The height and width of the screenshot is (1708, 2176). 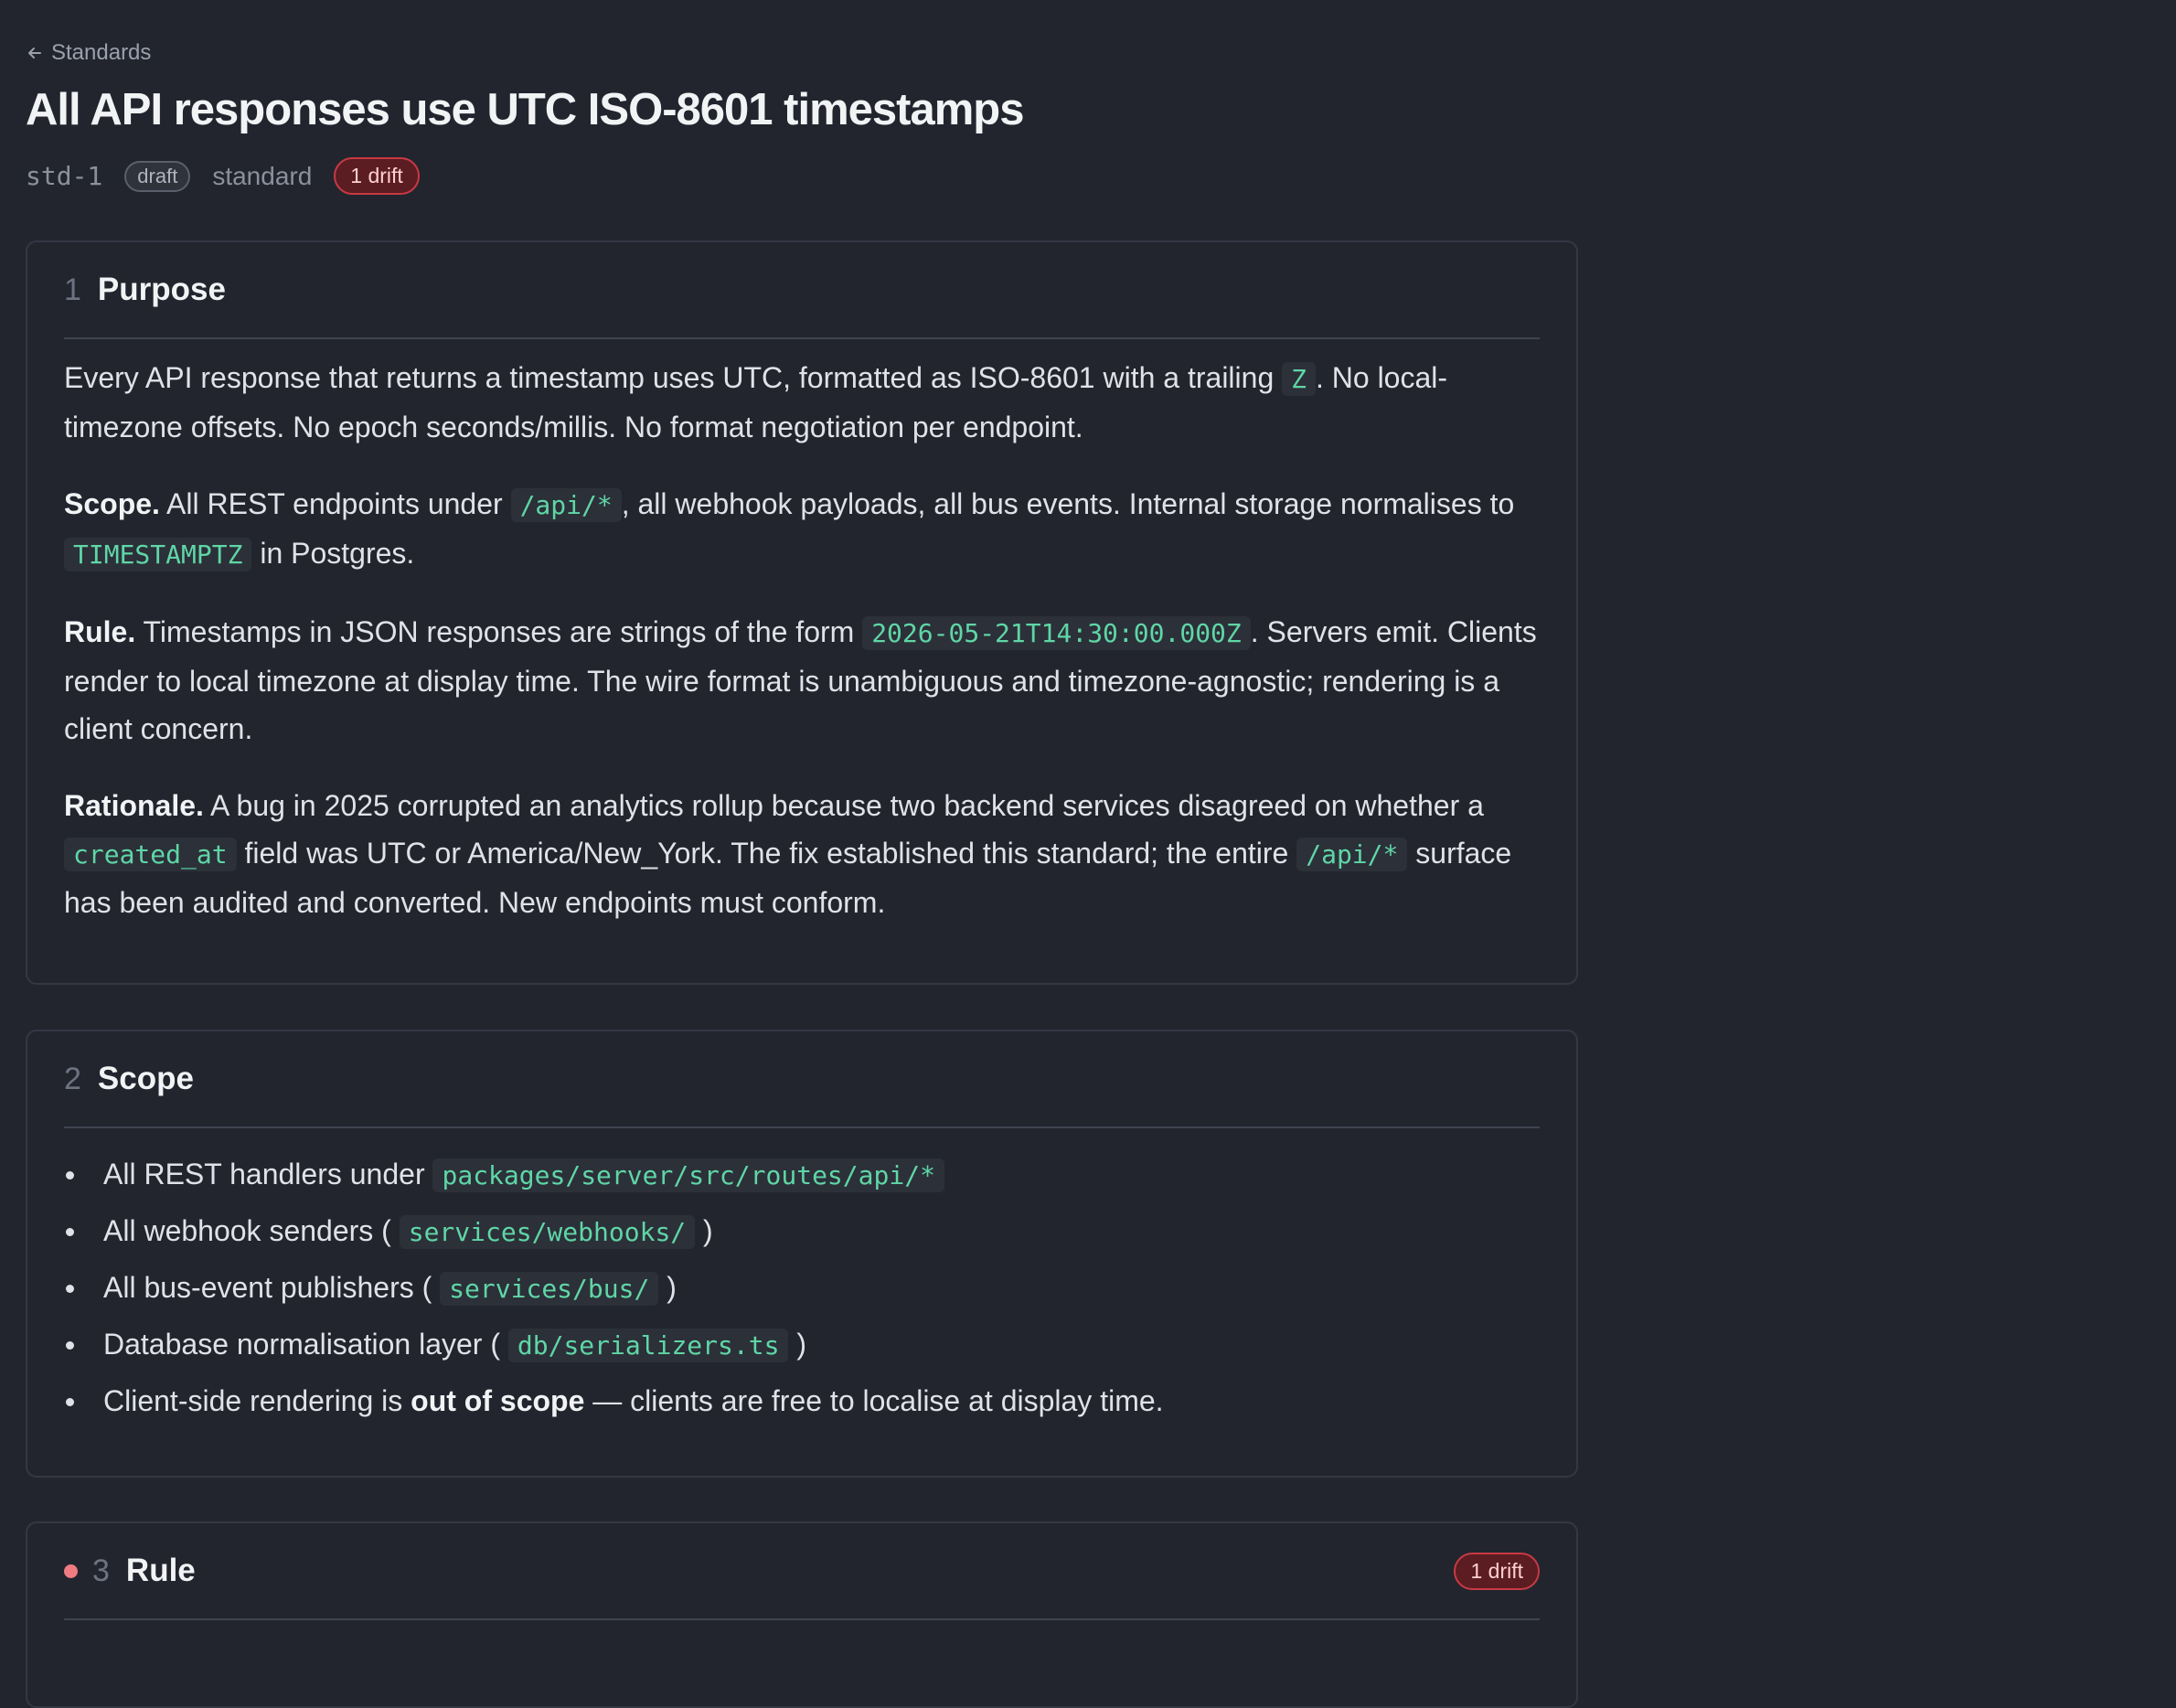 What do you see at coordinates (262, 176) in the screenshot?
I see `kind-label: standard` at bounding box center [262, 176].